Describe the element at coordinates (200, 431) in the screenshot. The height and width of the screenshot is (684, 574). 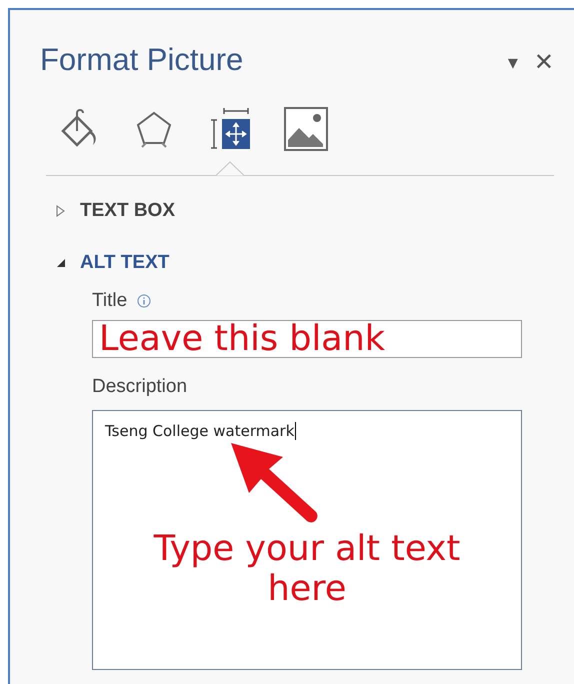
I see `description-value: Tseng College watermark` at that location.